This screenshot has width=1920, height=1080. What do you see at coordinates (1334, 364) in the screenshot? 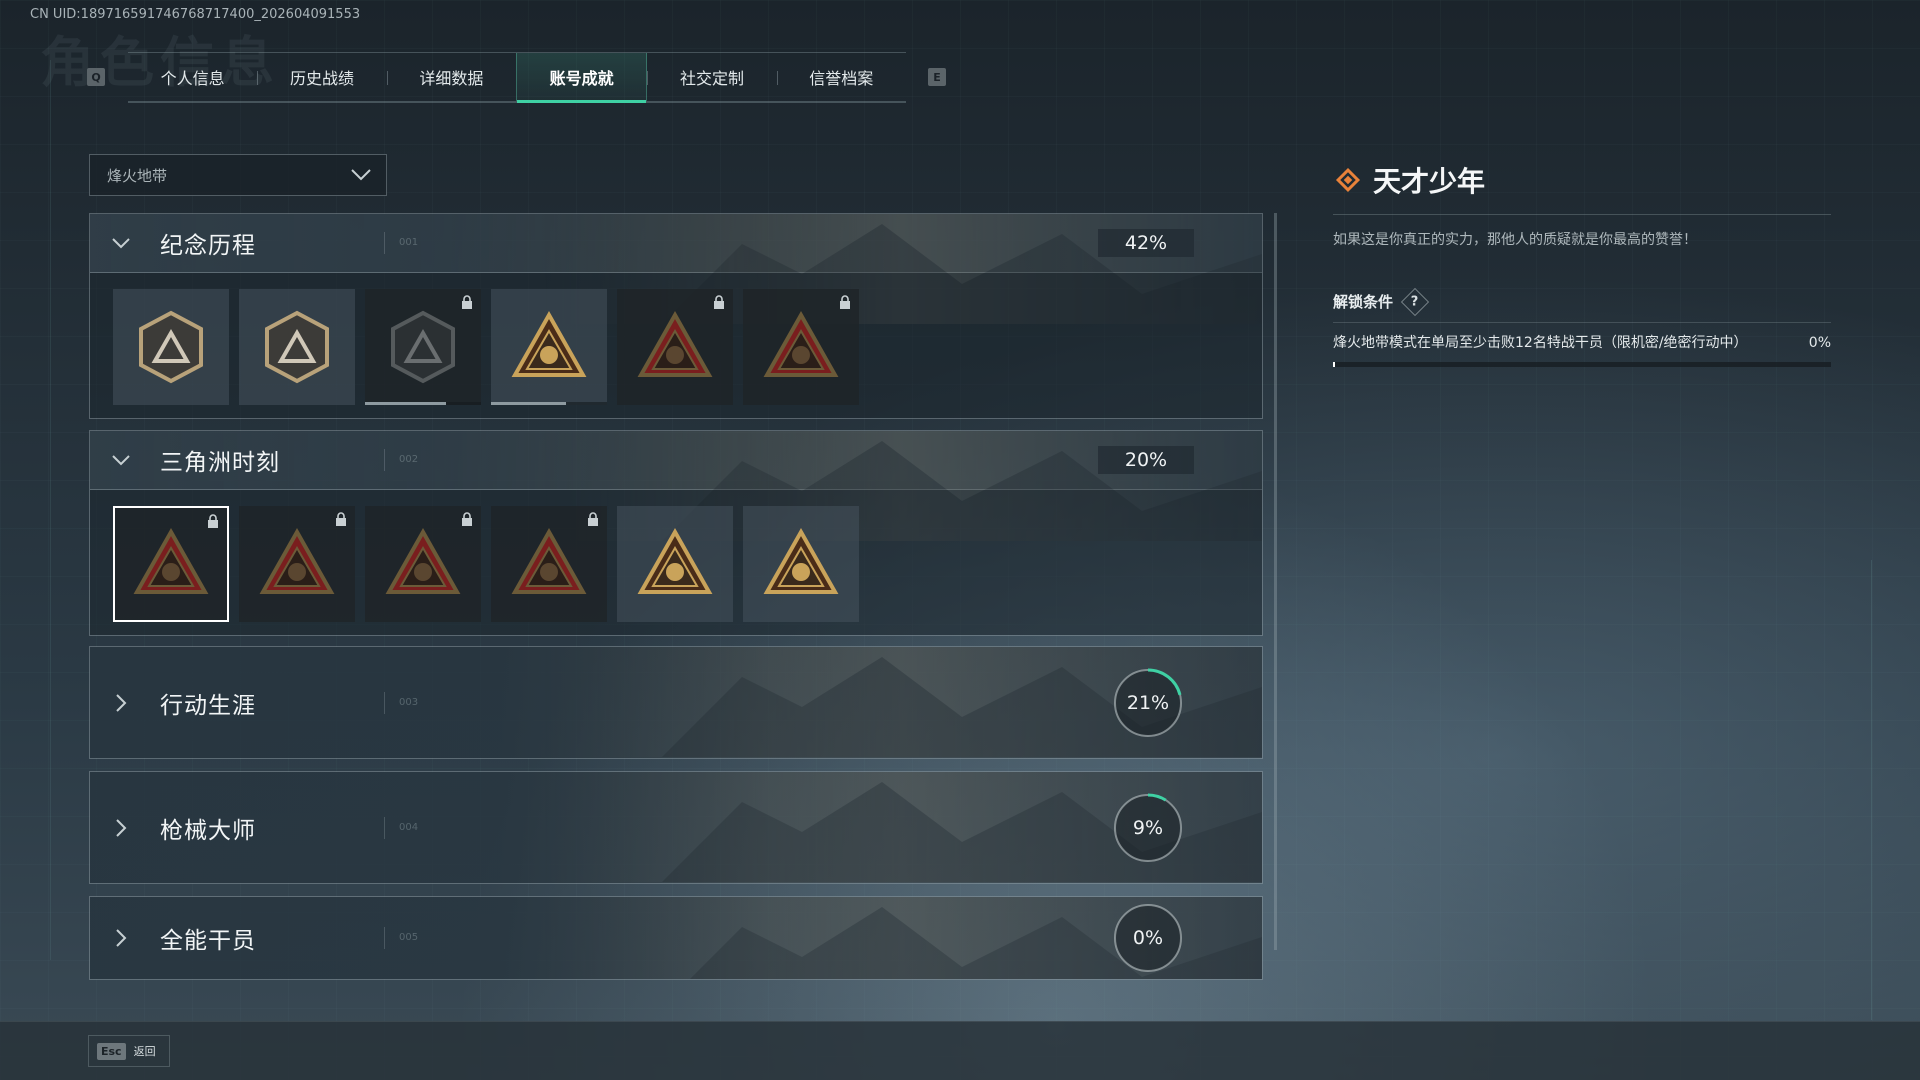
I see `unlock-progress-fill` at bounding box center [1334, 364].